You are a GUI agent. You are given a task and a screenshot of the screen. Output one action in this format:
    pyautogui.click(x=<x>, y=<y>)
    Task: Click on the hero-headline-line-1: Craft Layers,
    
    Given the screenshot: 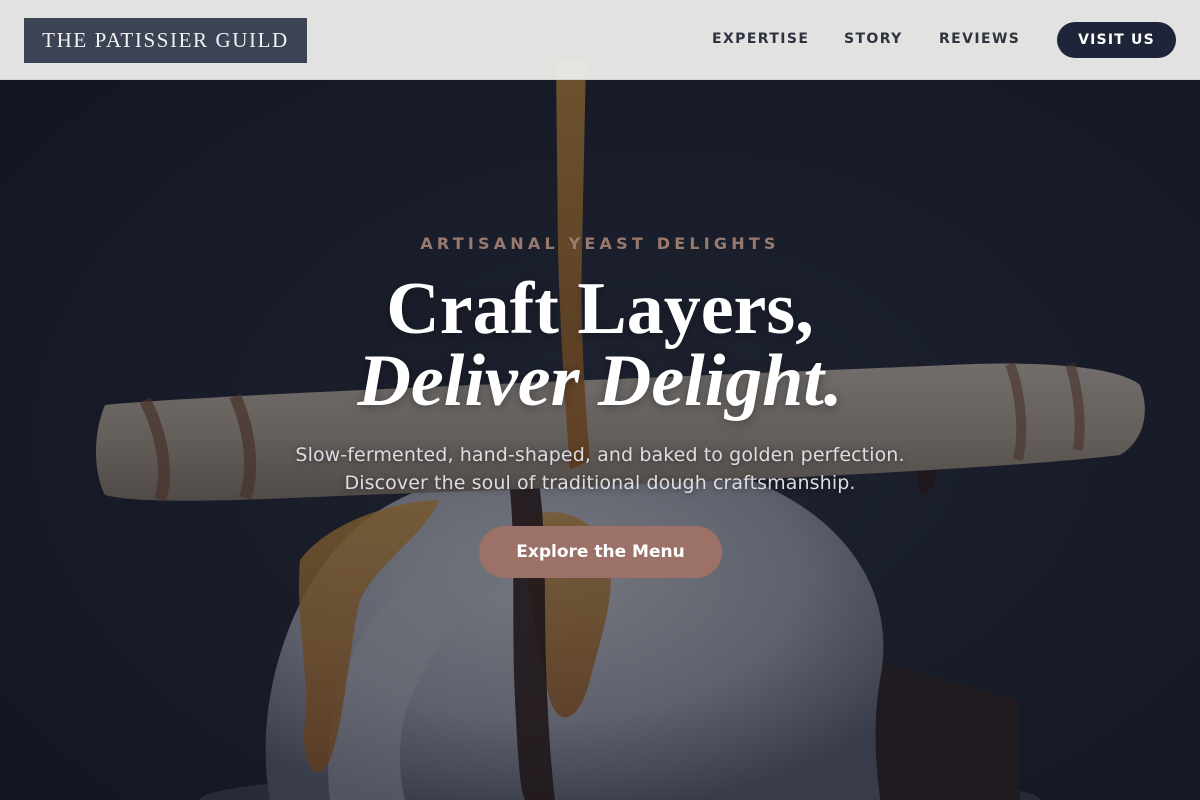 What is the action you would take?
    pyautogui.click(x=600, y=309)
    